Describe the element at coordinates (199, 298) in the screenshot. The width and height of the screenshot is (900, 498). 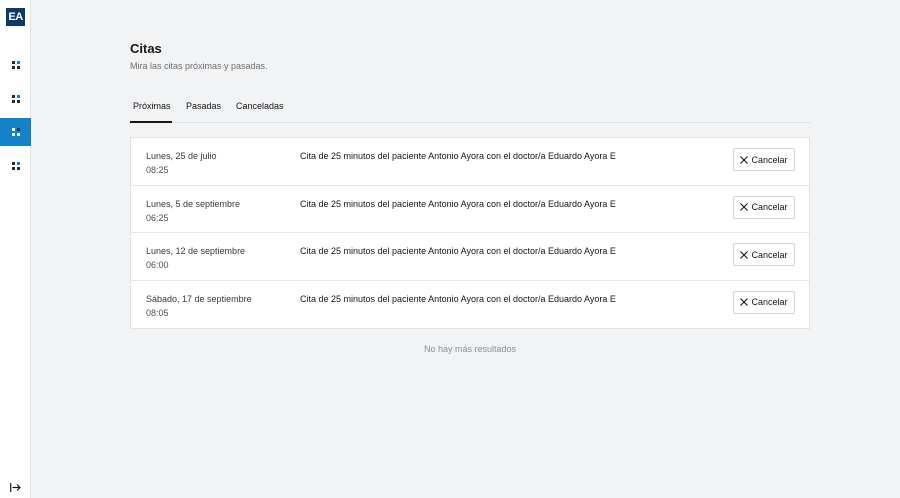
I see `appointment-date: Sábado, 17 de septiembre` at that location.